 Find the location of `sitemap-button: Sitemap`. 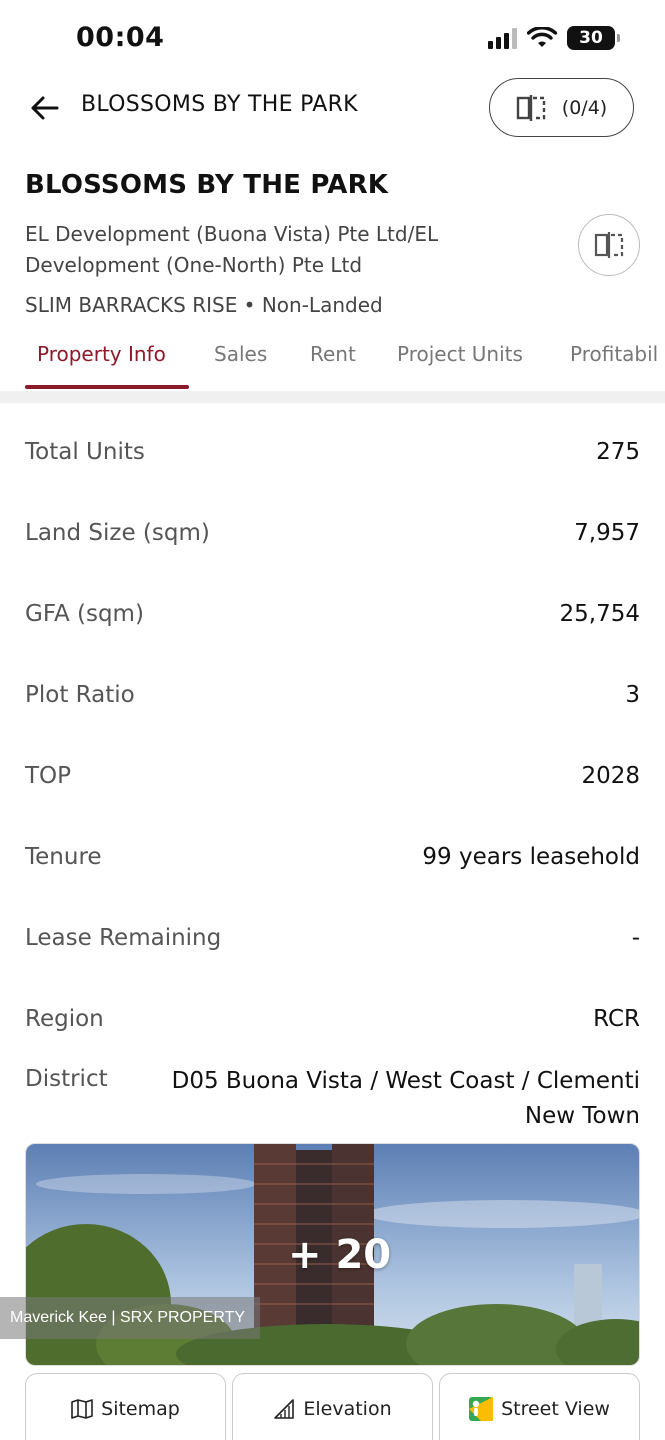

sitemap-button: Sitemap is located at coordinates (125, 1406).